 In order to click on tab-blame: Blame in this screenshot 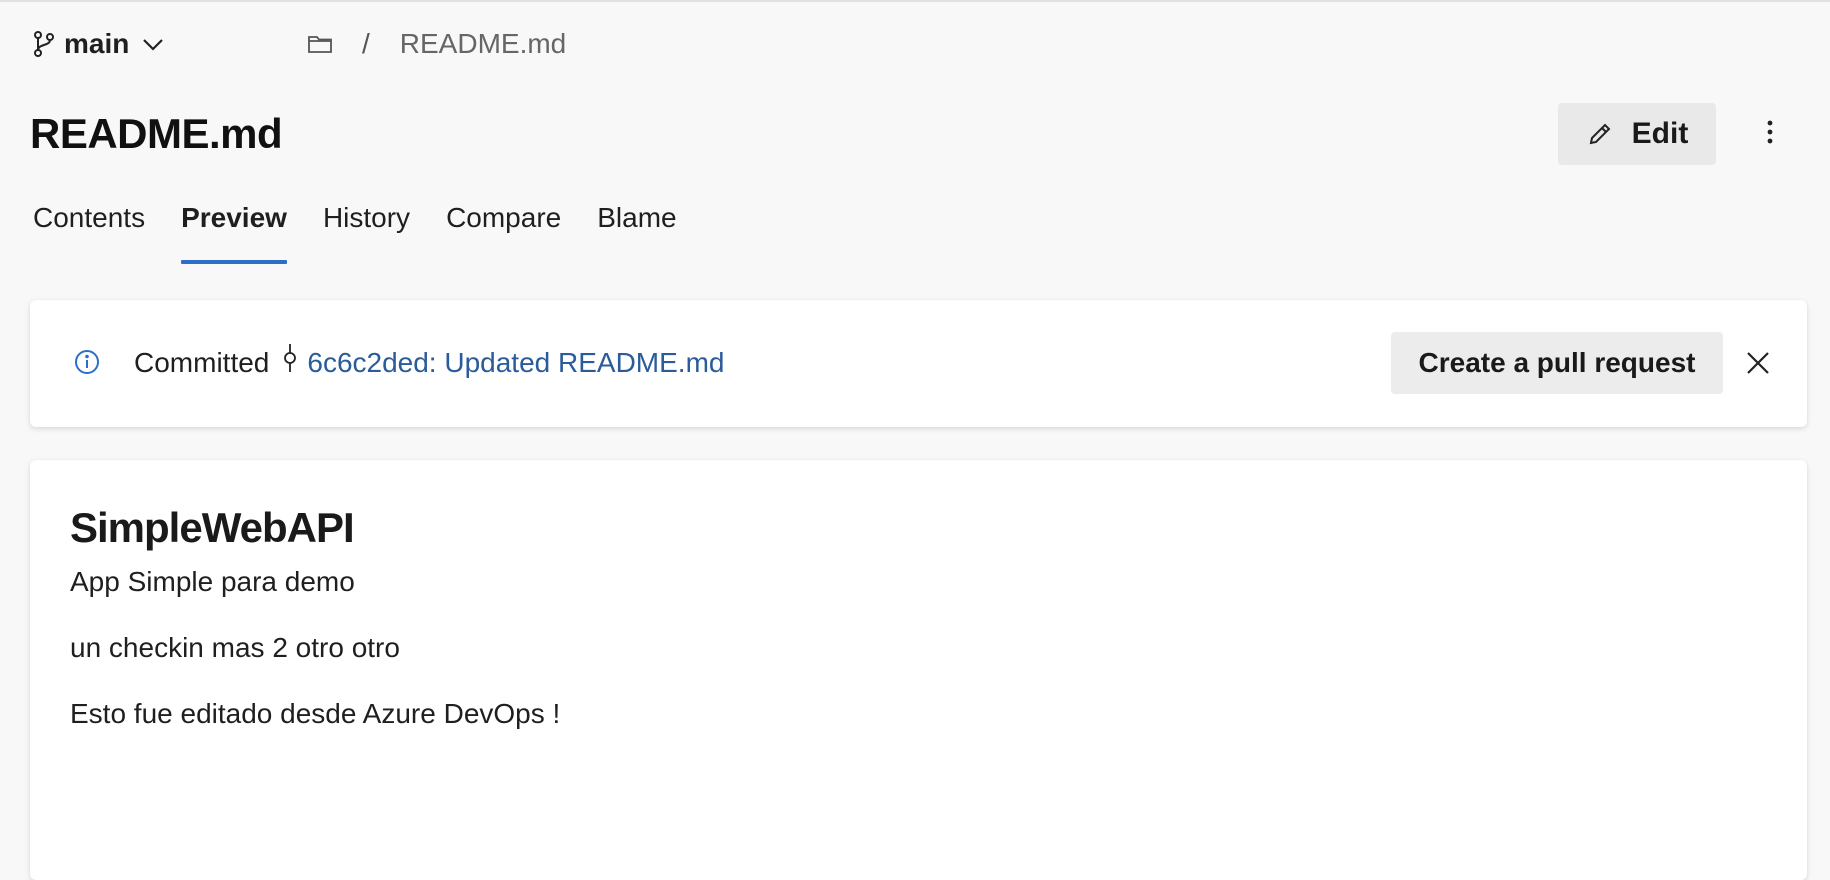, I will do `click(636, 233)`.